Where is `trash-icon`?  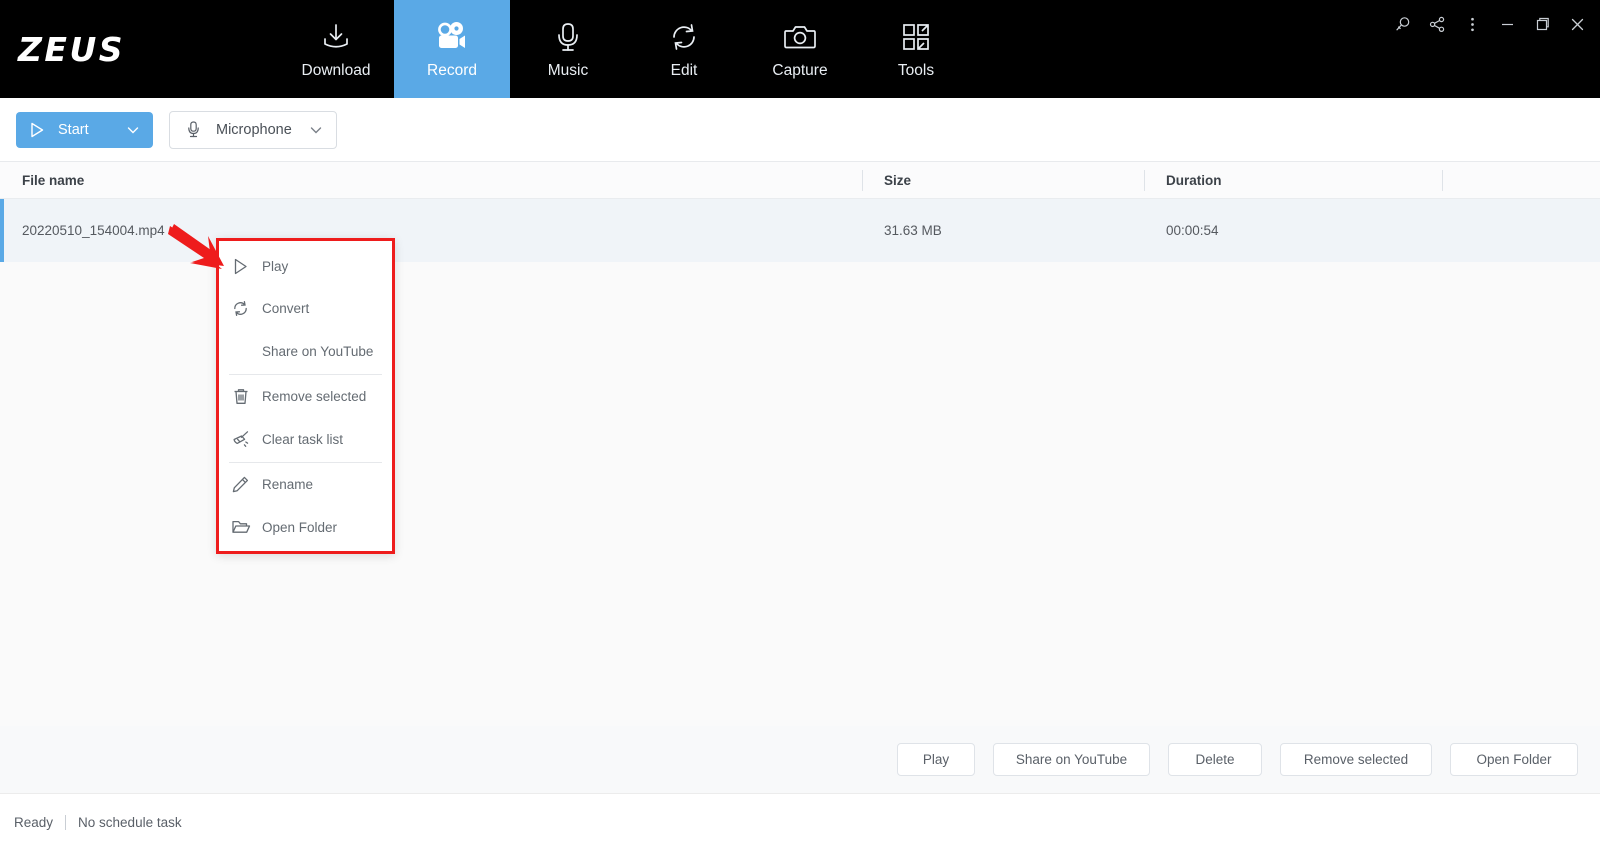
trash-icon is located at coordinates (240, 396).